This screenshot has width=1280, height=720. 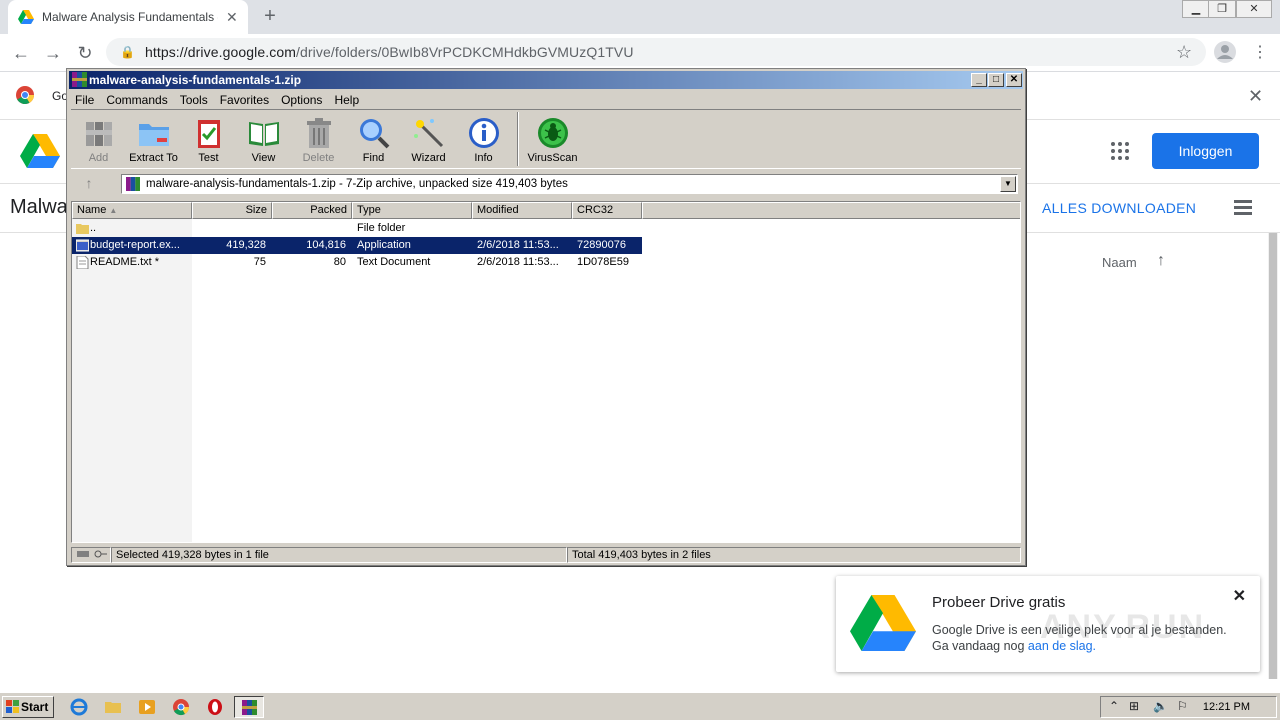 What do you see at coordinates (1184, 52) in the screenshot?
I see `bookmark-star-icon: ☆` at bounding box center [1184, 52].